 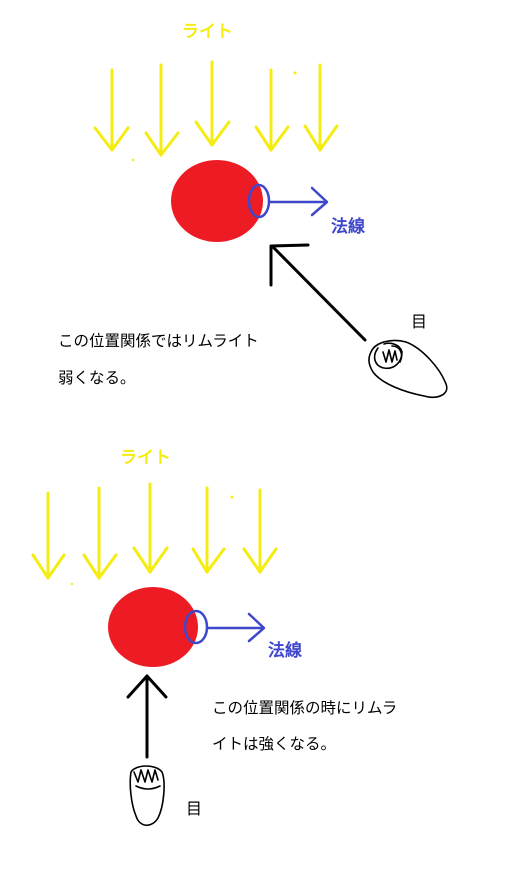 I want to click on bottom-normal-label: 法線, so click(x=285, y=650).